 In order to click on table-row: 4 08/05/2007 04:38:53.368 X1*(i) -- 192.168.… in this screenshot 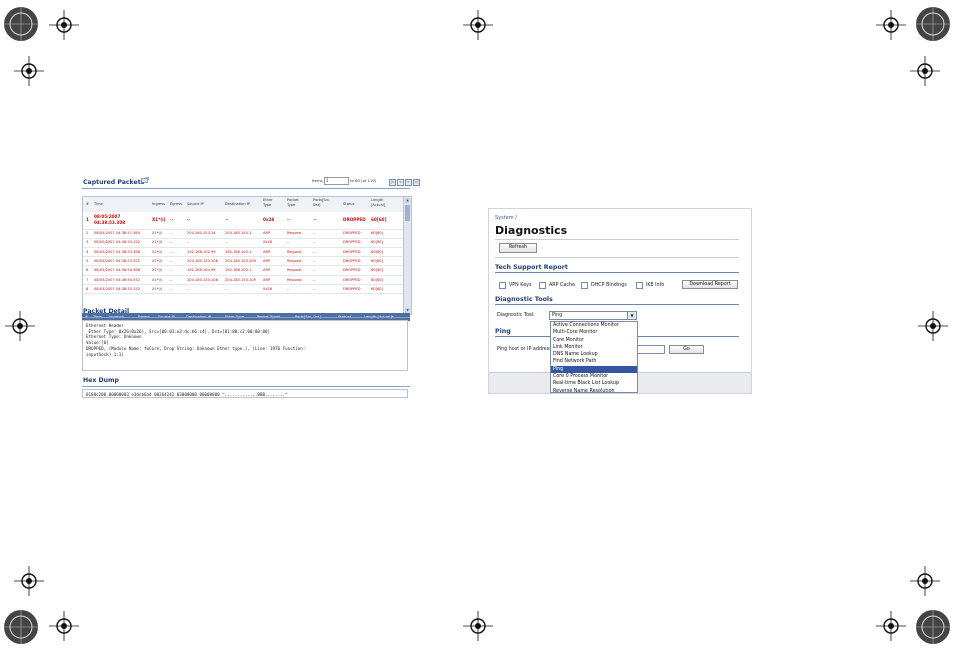, I will do `click(243, 253)`.